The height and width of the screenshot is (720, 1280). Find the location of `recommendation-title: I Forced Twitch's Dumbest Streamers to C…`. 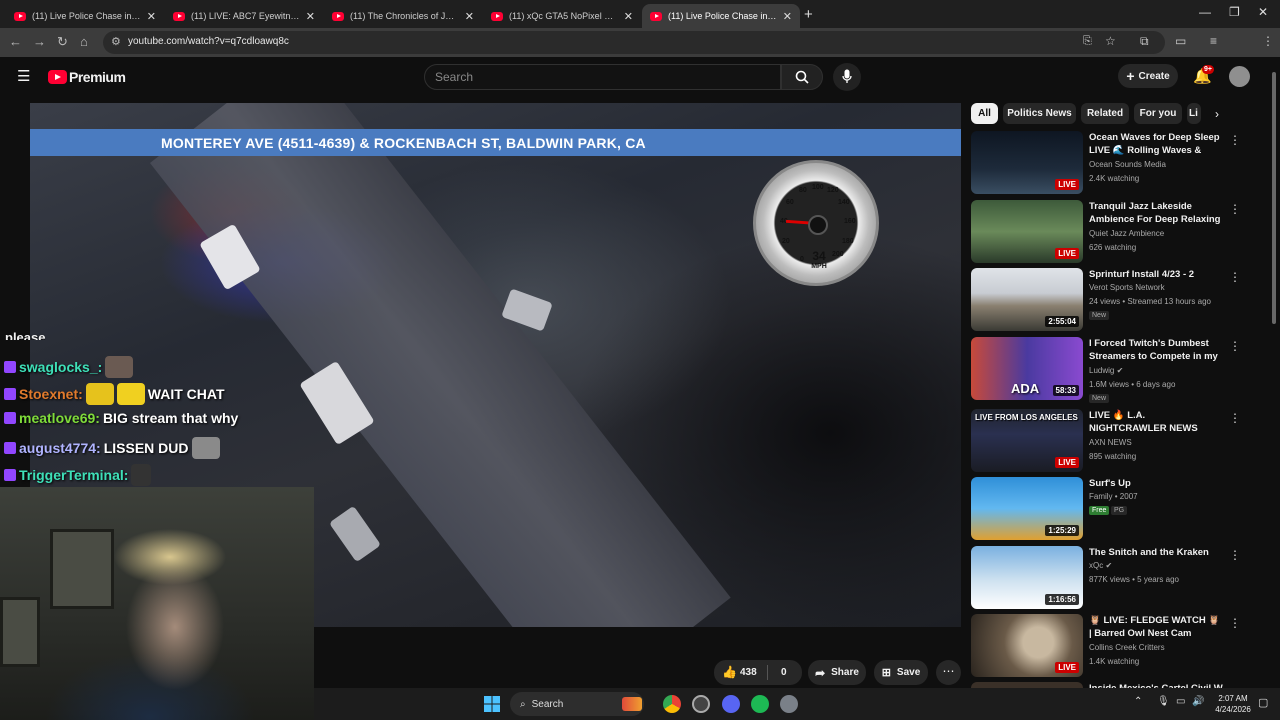

recommendation-title: I Forced Twitch's Dumbest Streamers to C… is located at coordinates (1157, 350).